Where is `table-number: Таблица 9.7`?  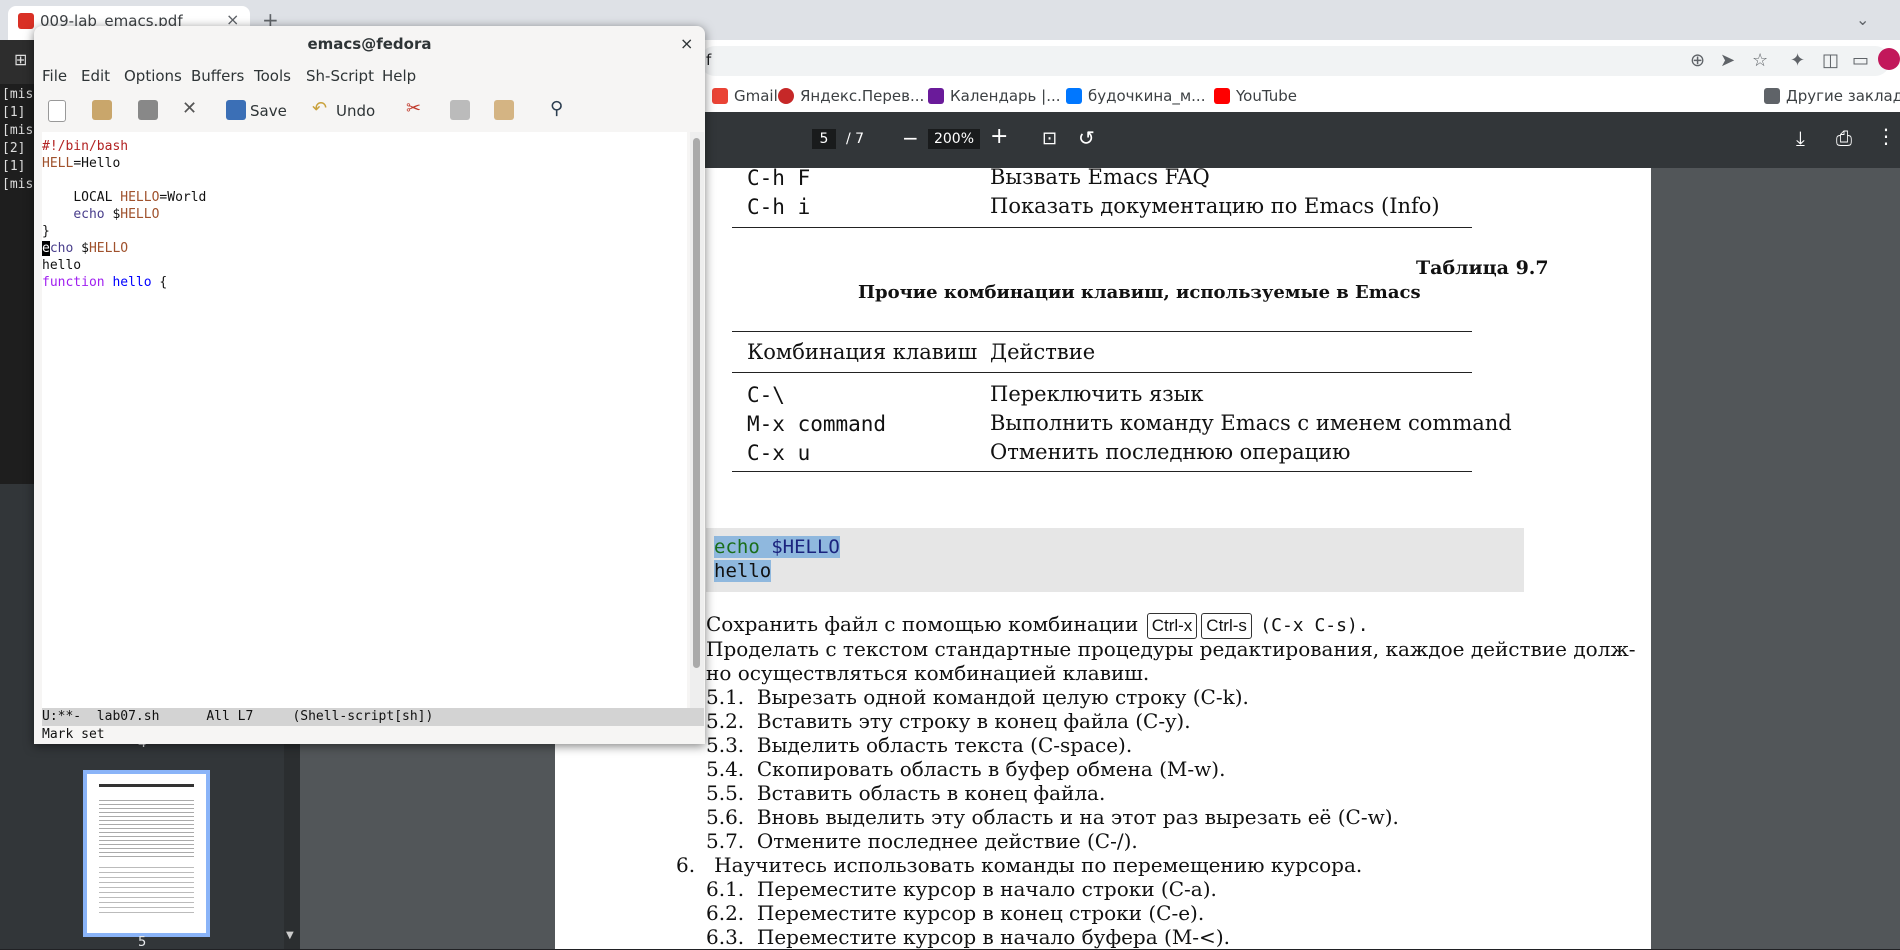 table-number: Таблица 9.7 is located at coordinates (1482, 268).